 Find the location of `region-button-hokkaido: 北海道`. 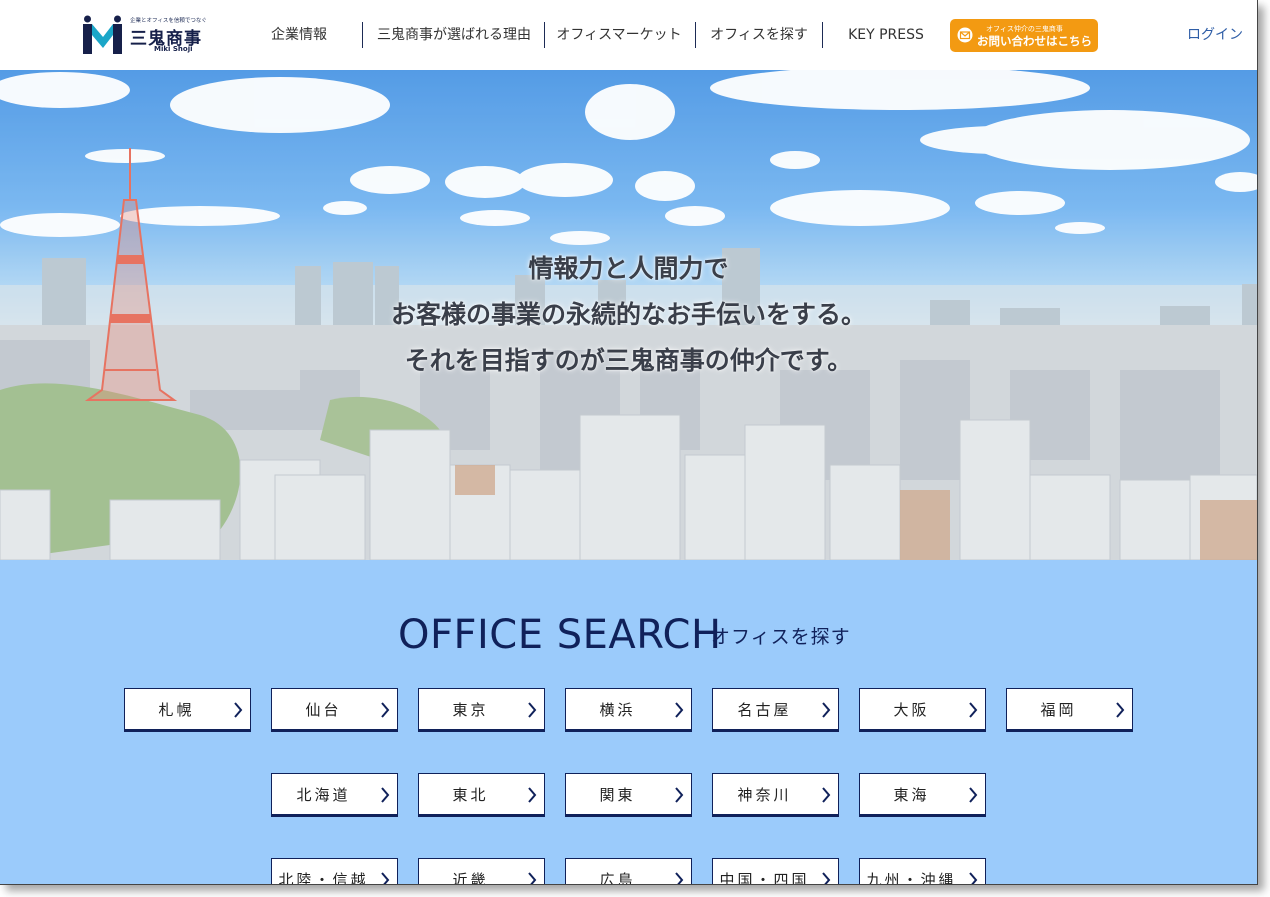

region-button-hokkaido: 北海道 is located at coordinates (334, 795).